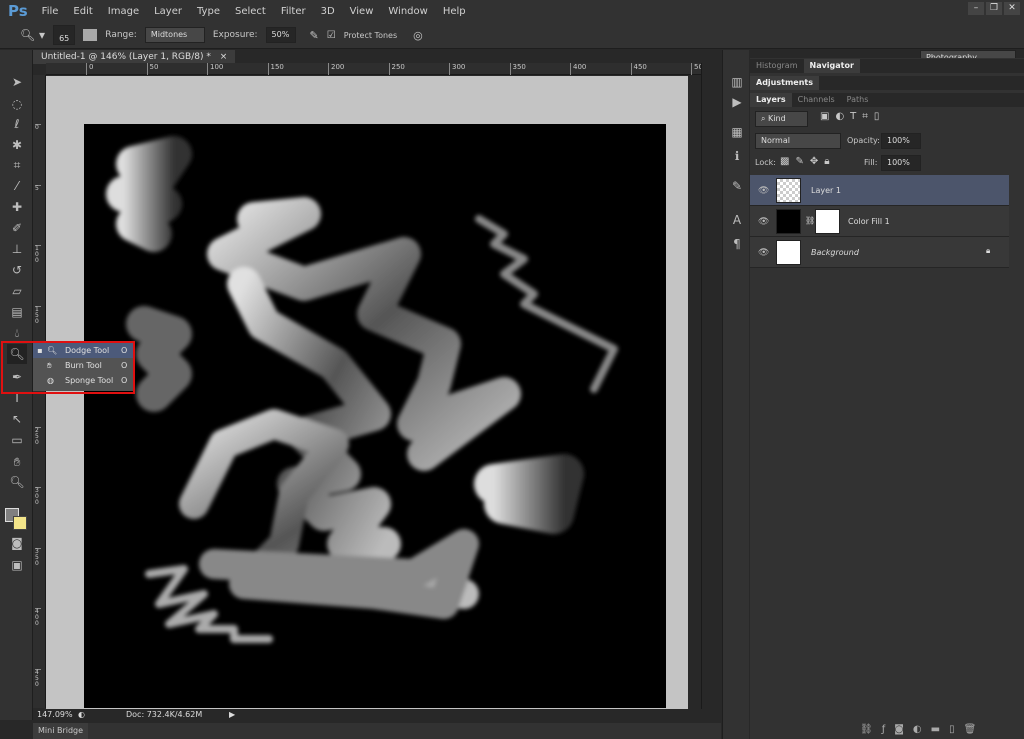  Describe the element at coordinates (831, 66) in the screenshot. I see `tab-navigator: Navigator` at that location.